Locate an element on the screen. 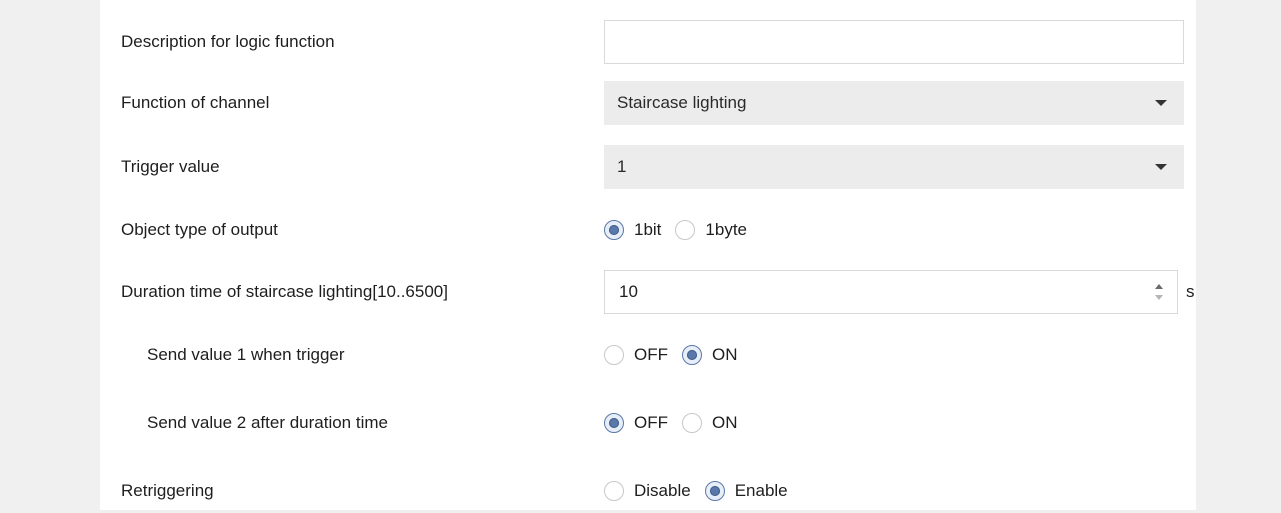  radio-send2-on: ON is located at coordinates (710, 423).